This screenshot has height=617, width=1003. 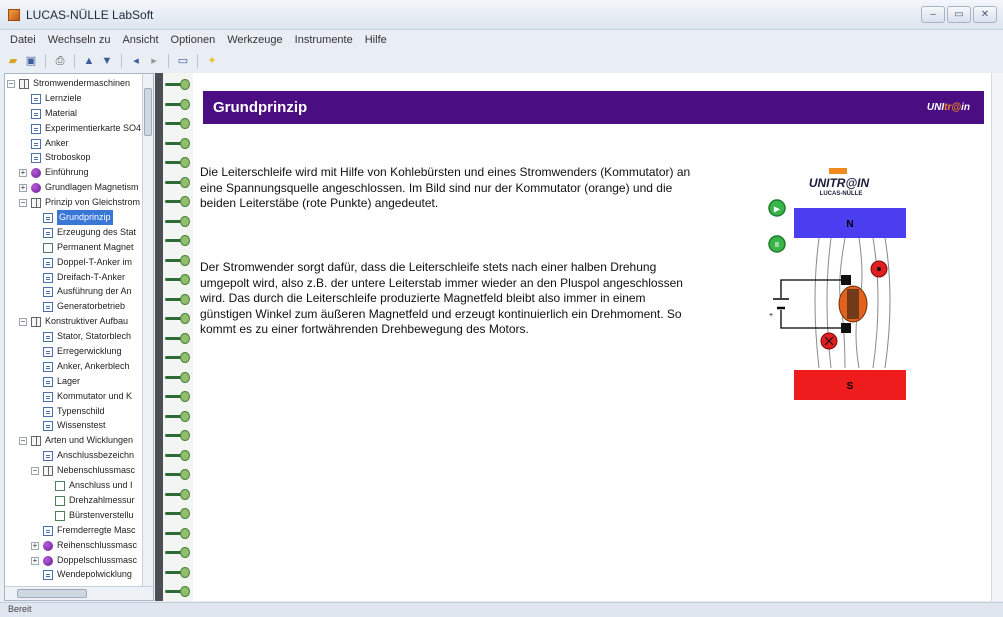 I want to click on tree-item: + Einführung, so click(x=74, y=172).